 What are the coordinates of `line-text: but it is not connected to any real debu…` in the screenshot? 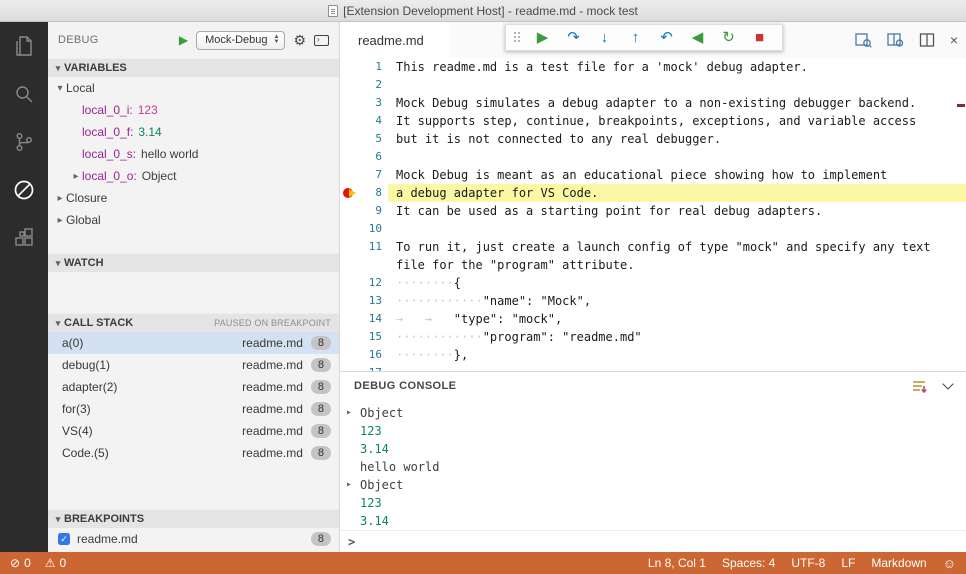 It's located at (677, 139).